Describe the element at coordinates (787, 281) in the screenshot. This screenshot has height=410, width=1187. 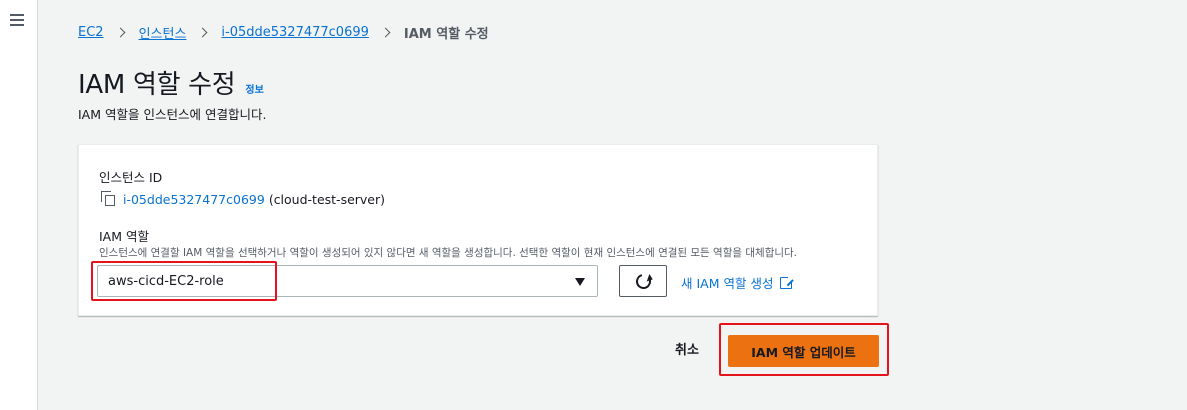
I see `external-link-icon` at that location.